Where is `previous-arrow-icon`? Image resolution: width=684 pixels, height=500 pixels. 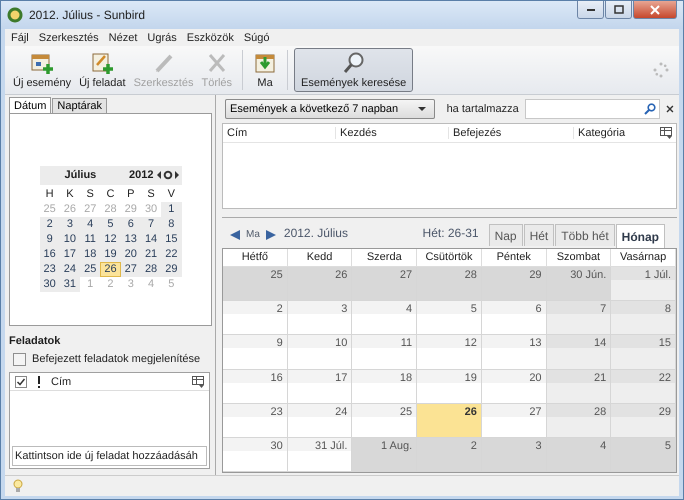 previous-arrow-icon is located at coordinates (235, 235).